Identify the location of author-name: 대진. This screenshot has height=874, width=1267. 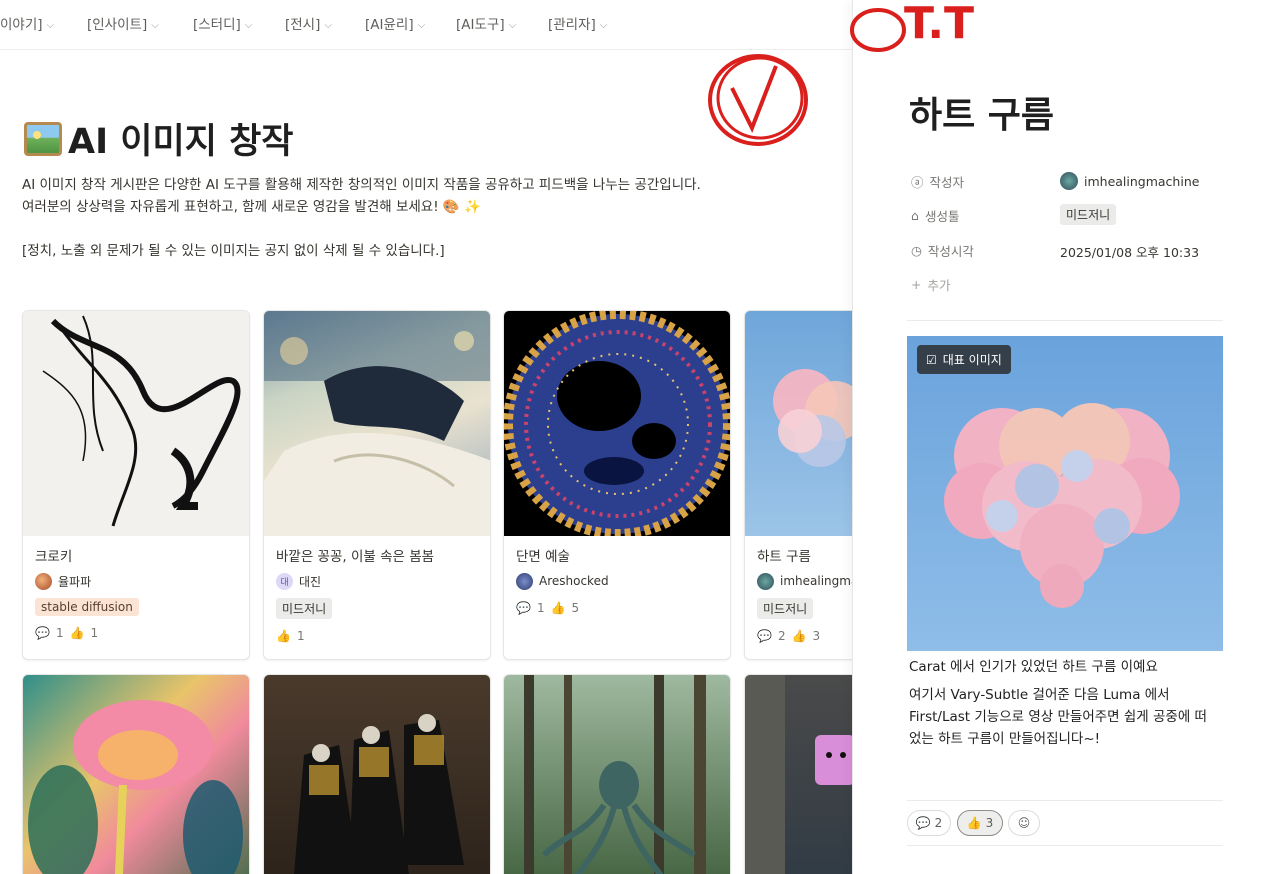
(310, 581).